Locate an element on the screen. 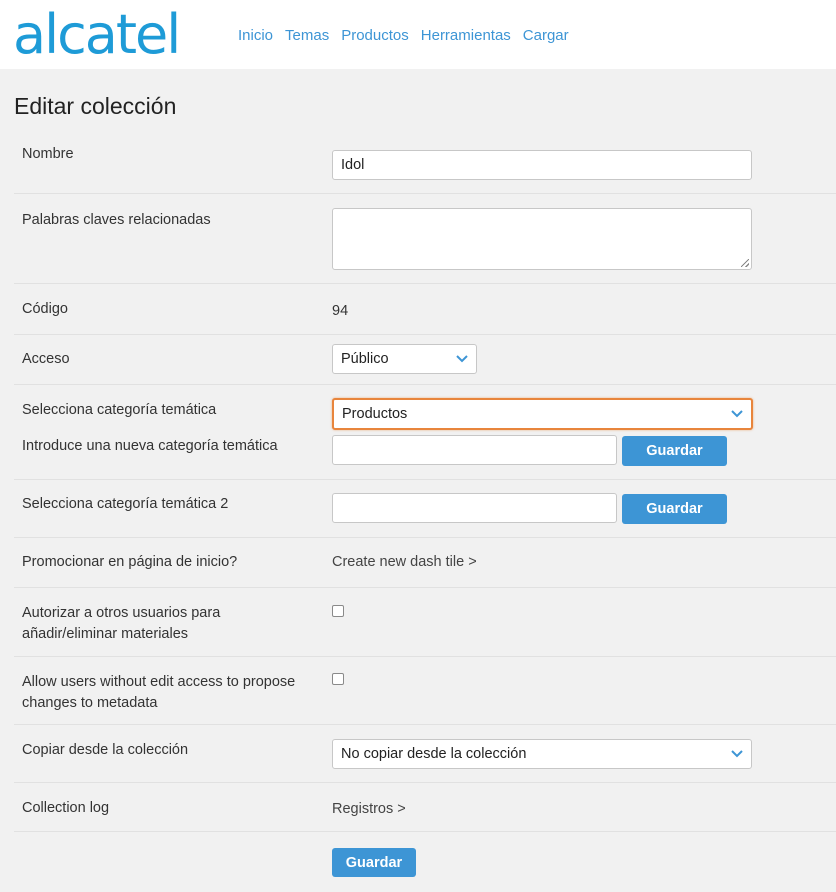 This screenshot has width=836, height=892. row-submit: Guardar is located at coordinates (425, 862).